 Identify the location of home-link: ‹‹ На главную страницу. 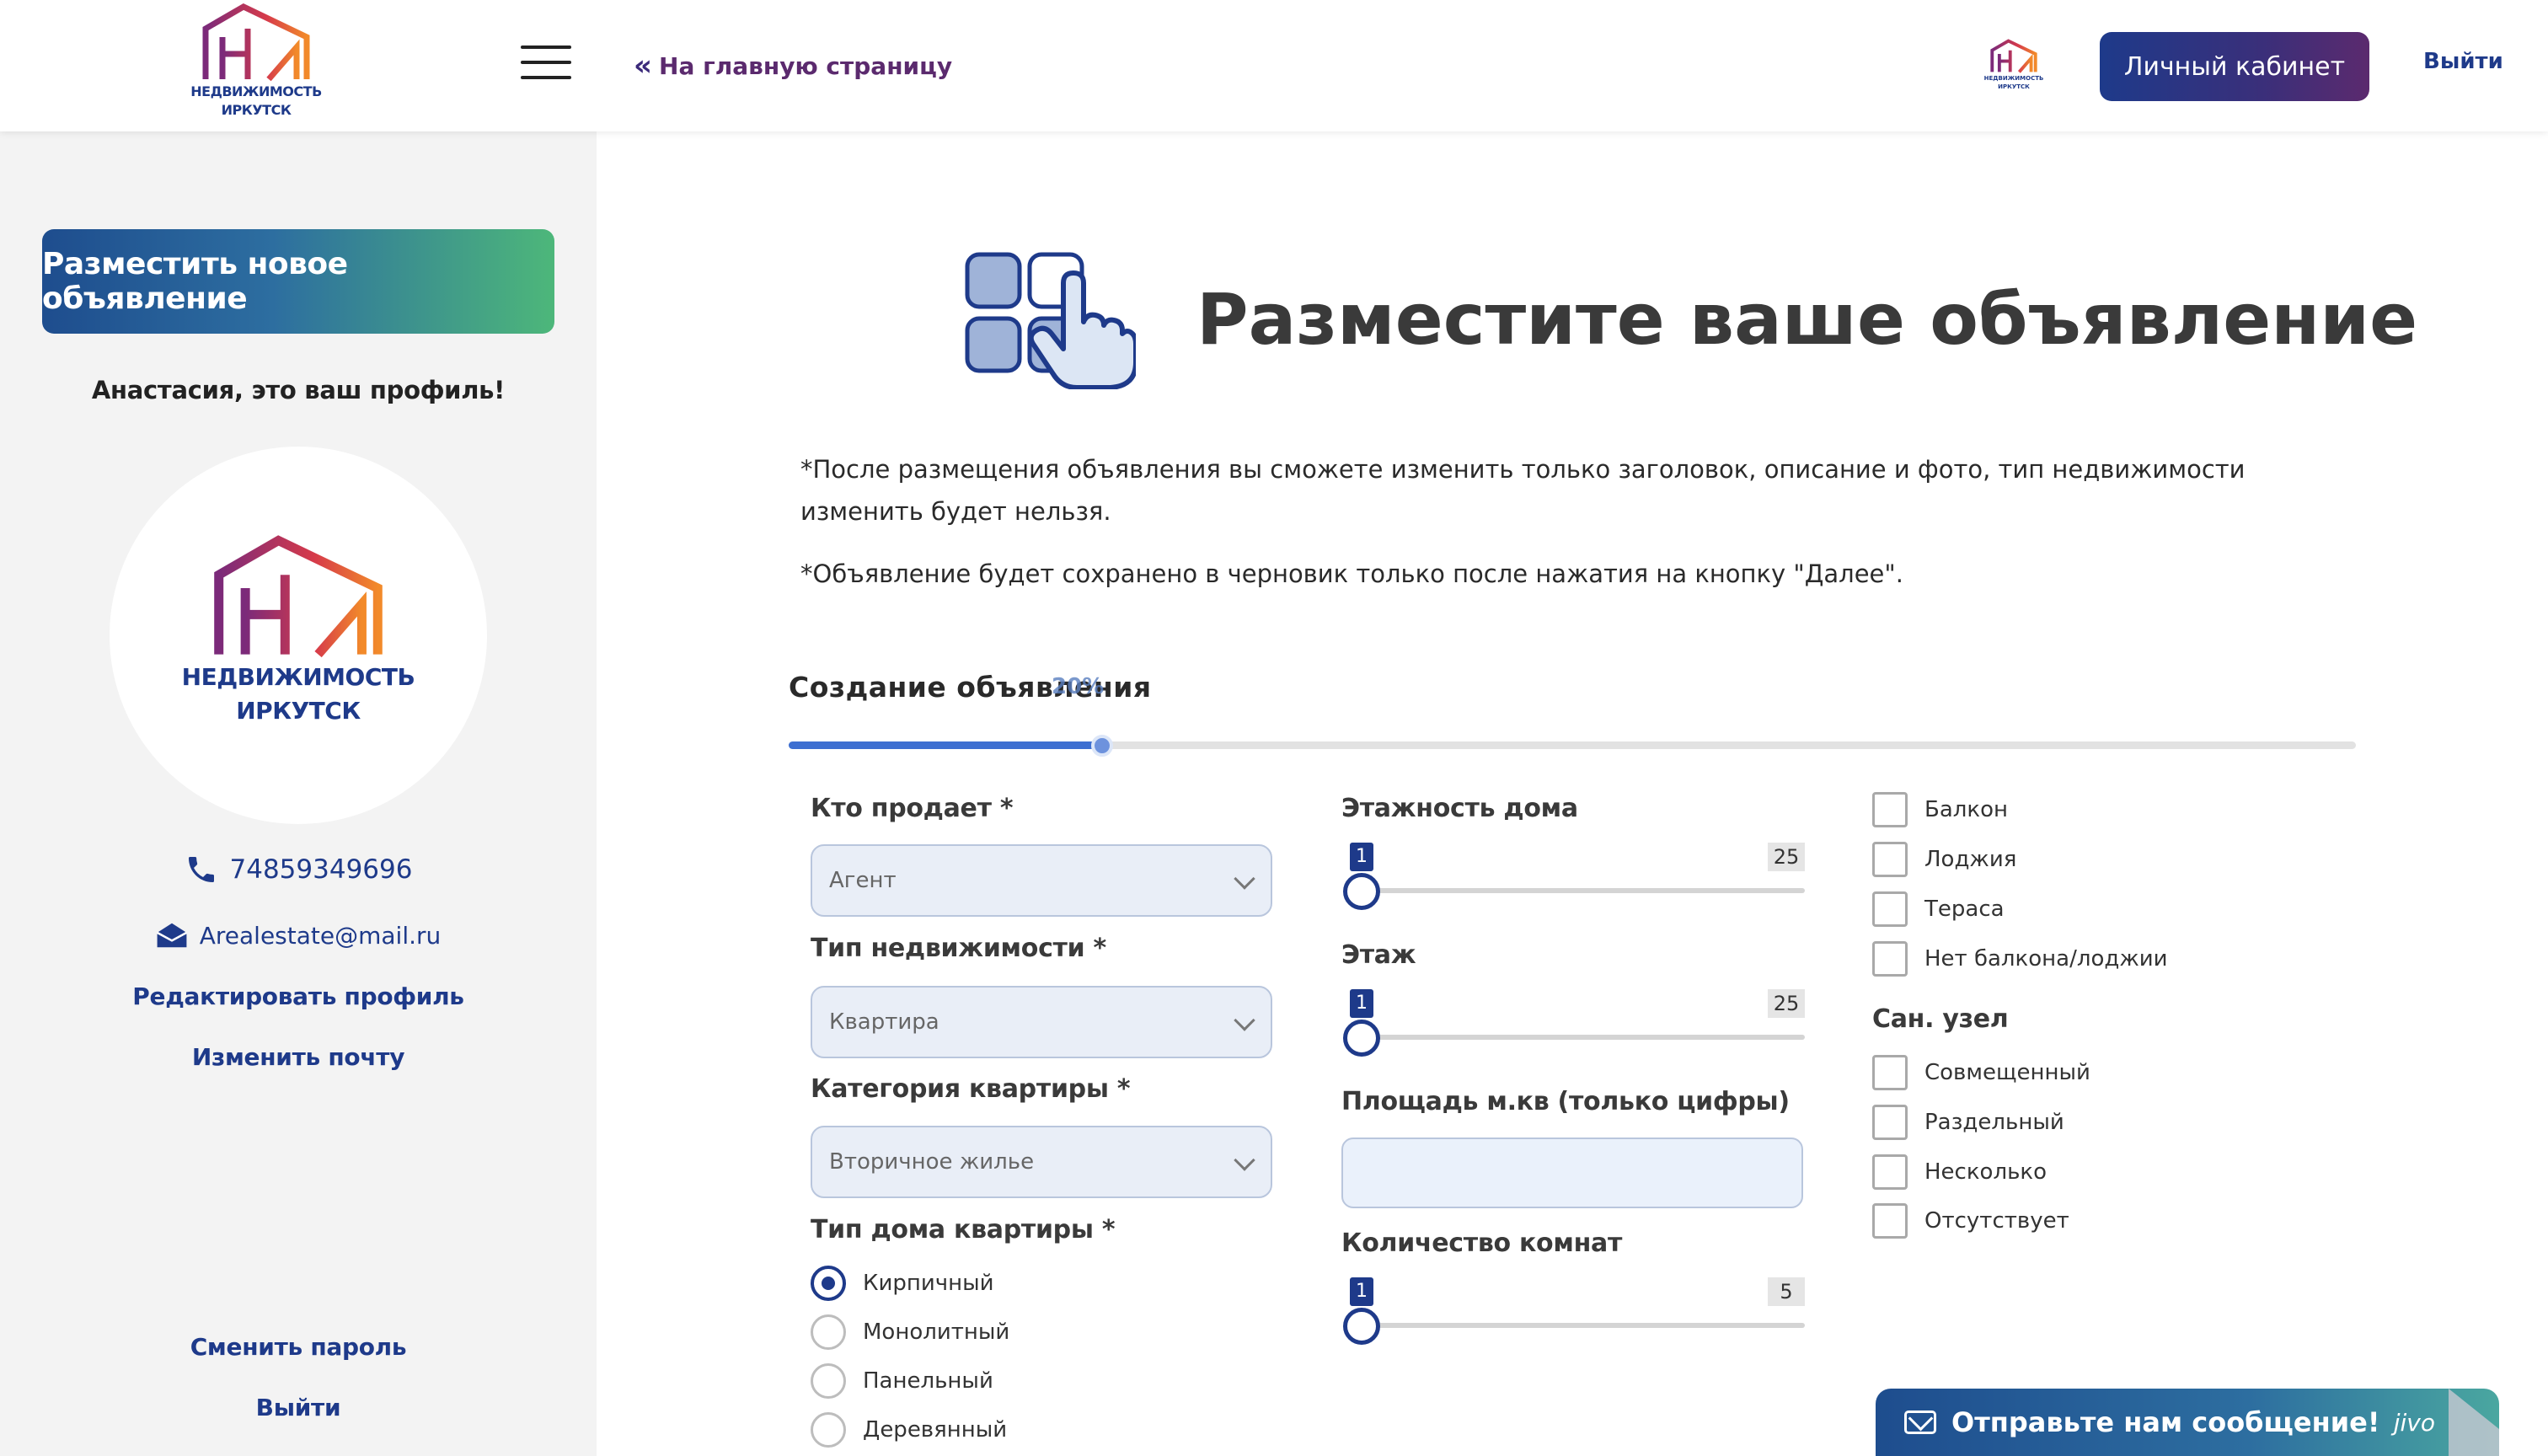
(793, 65).